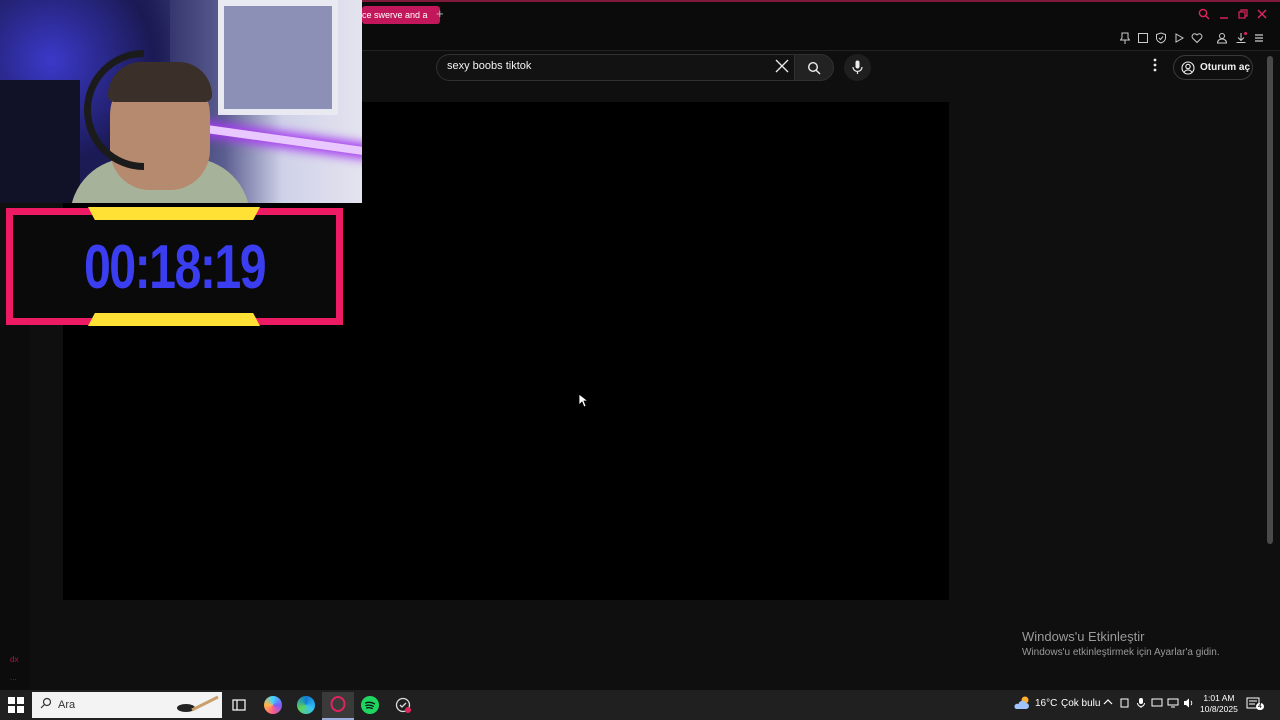 The width and height of the screenshot is (1280, 720). I want to click on volume-icon, so click(1189, 704).